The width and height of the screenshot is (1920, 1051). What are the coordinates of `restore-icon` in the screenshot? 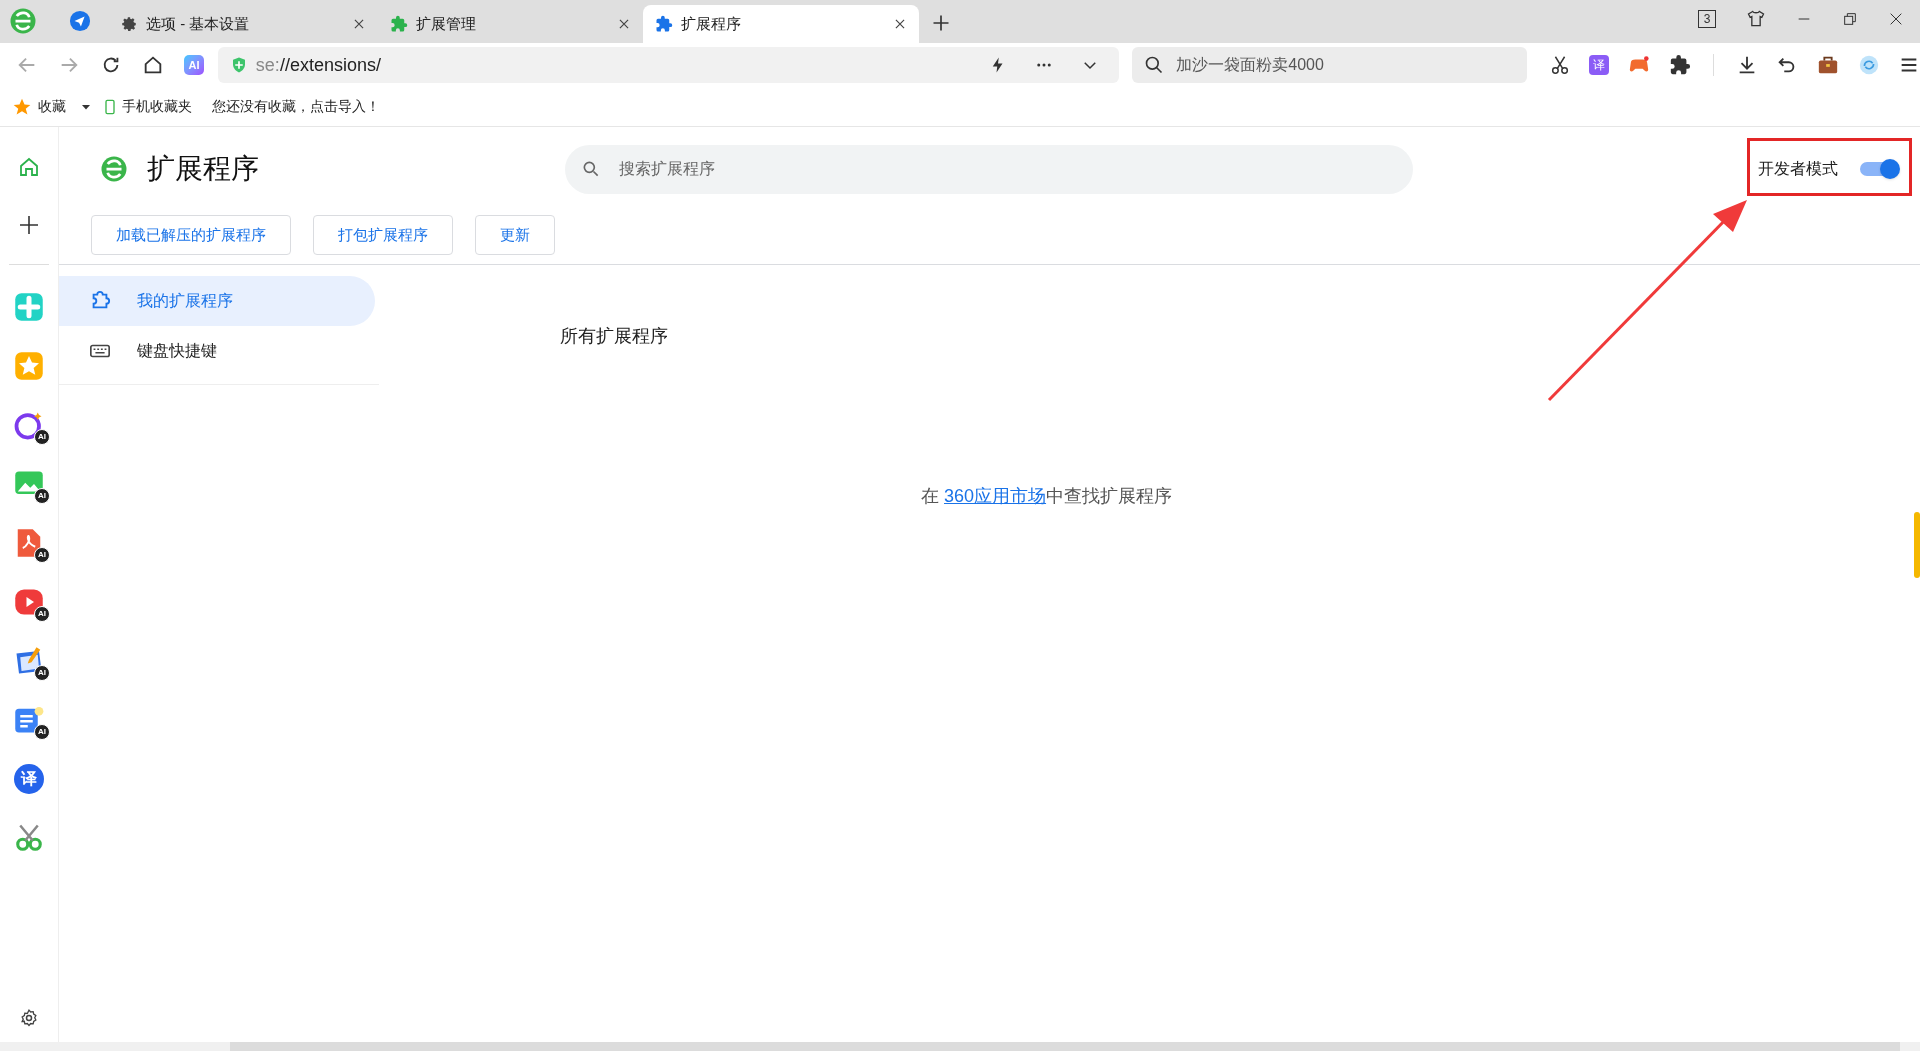 It's located at (1850, 19).